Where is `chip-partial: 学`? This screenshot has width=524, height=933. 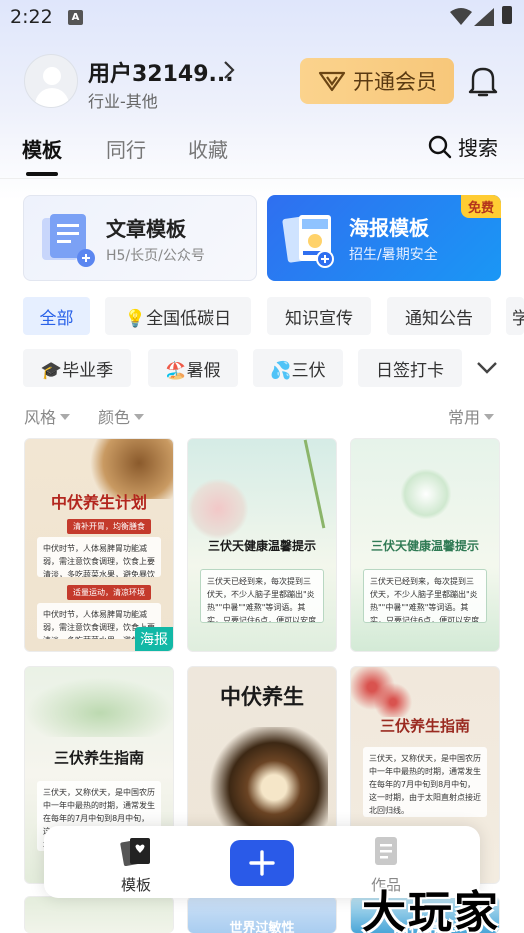
chip-partial: 学 is located at coordinates (515, 316).